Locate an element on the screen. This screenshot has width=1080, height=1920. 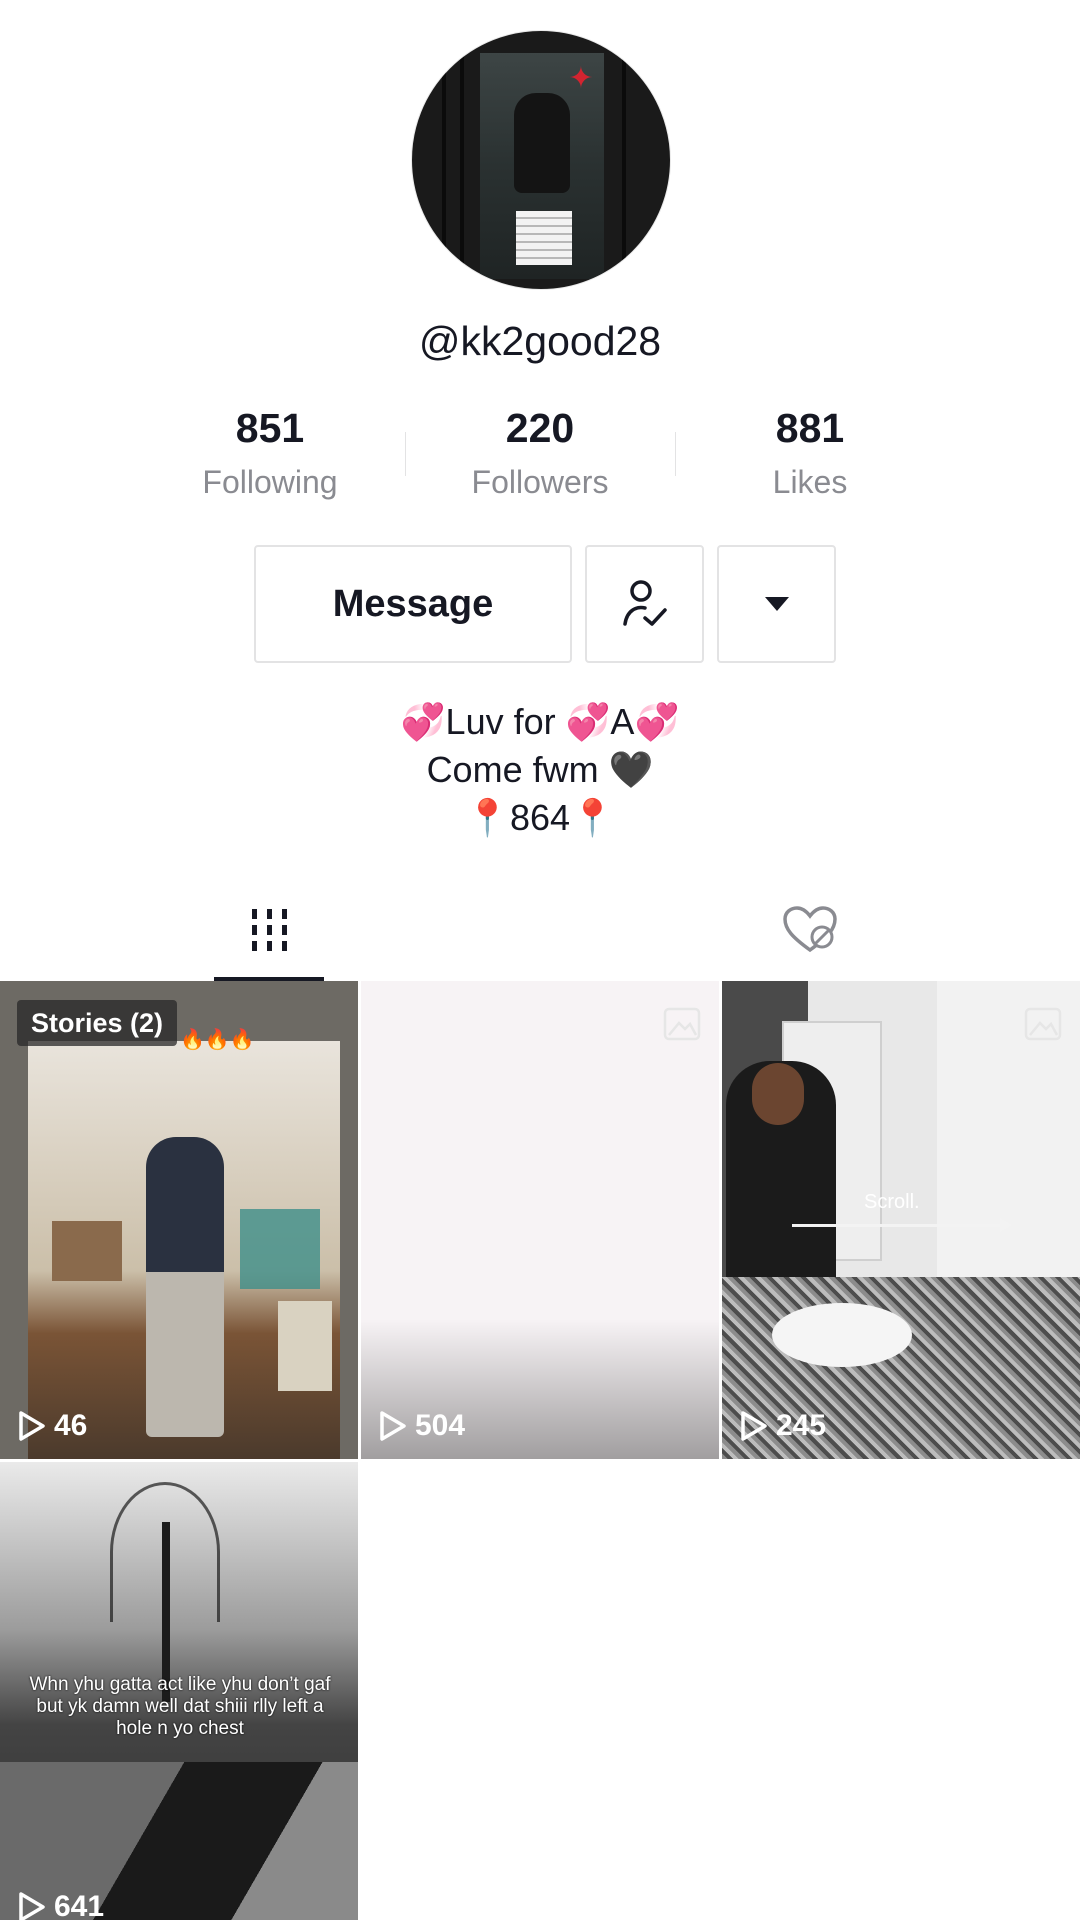
video-tile: Scroll. 245 is located at coordinates (901, 1220).